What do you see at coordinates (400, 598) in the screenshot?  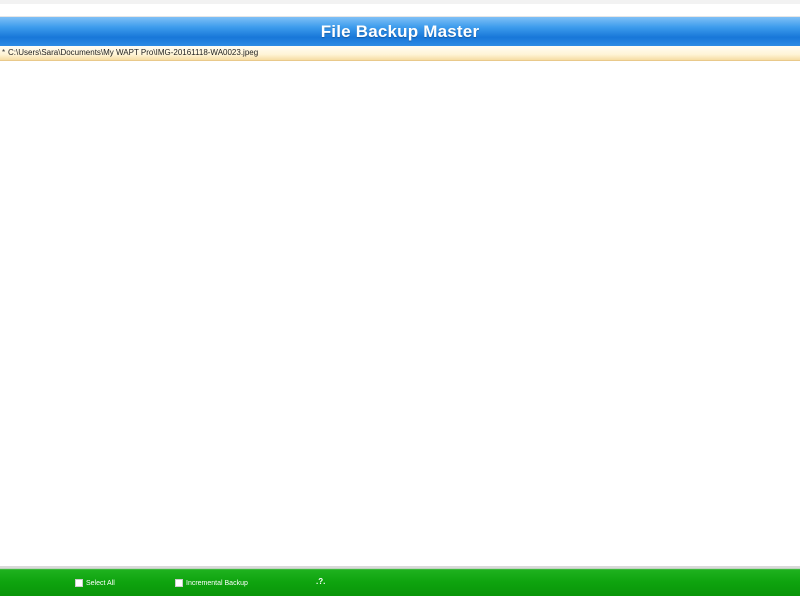 I see `bottom-edge` at bounding box center [400, 598].